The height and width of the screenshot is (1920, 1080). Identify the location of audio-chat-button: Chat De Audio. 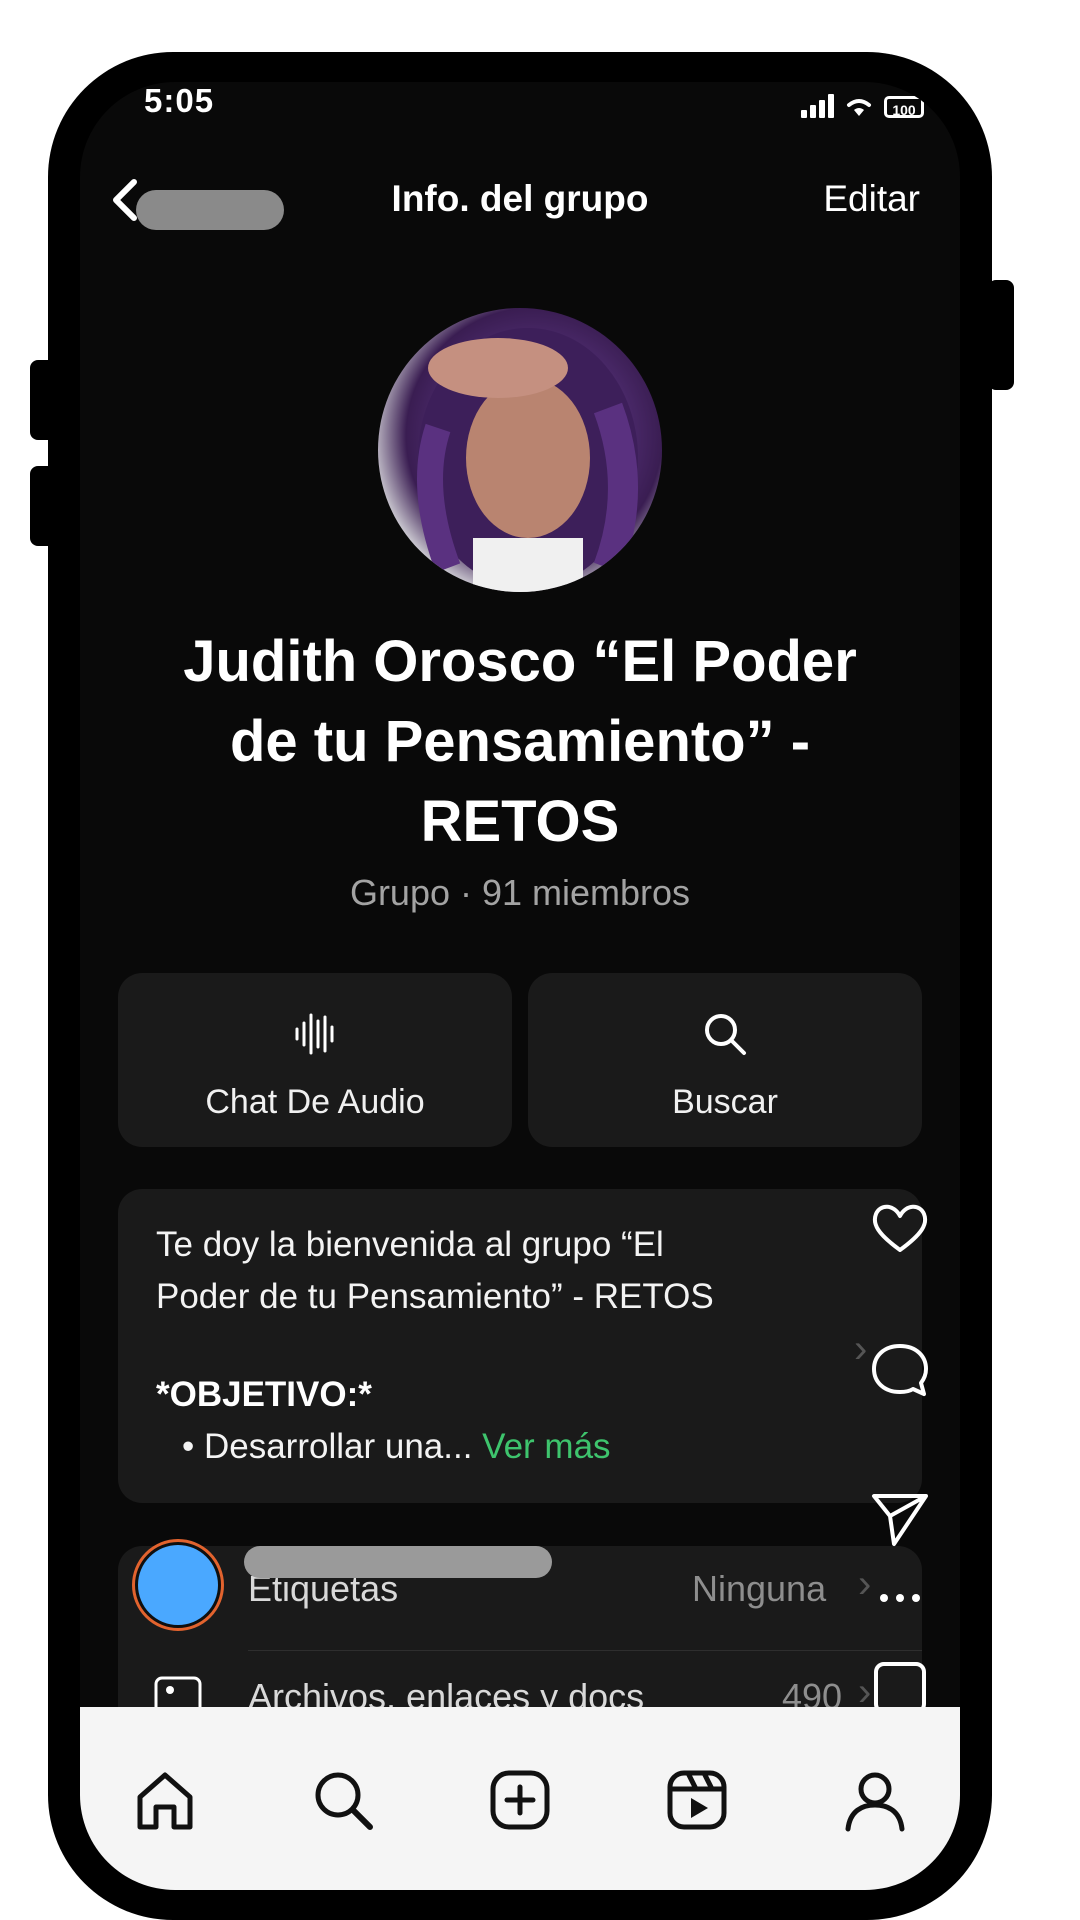
(315, 1060).